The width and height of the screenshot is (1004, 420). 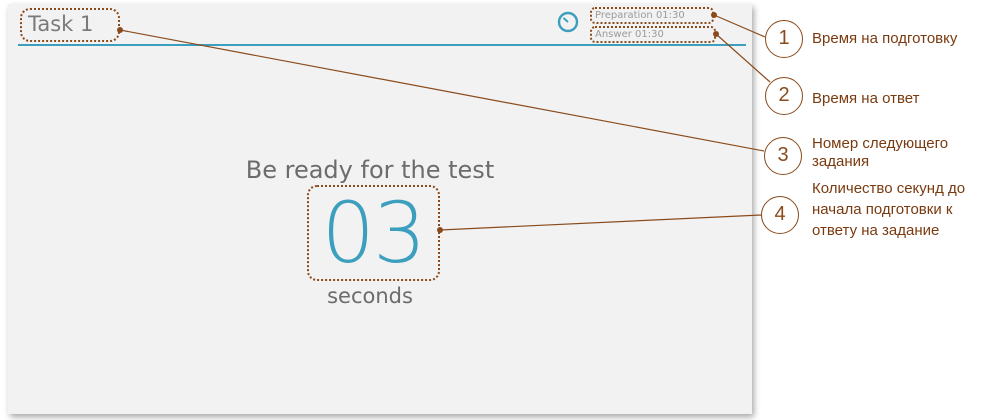 What do you see at coordinates (568, 22) in the screenshot?
I see `clock-icon` at bounding box center [568, 22].